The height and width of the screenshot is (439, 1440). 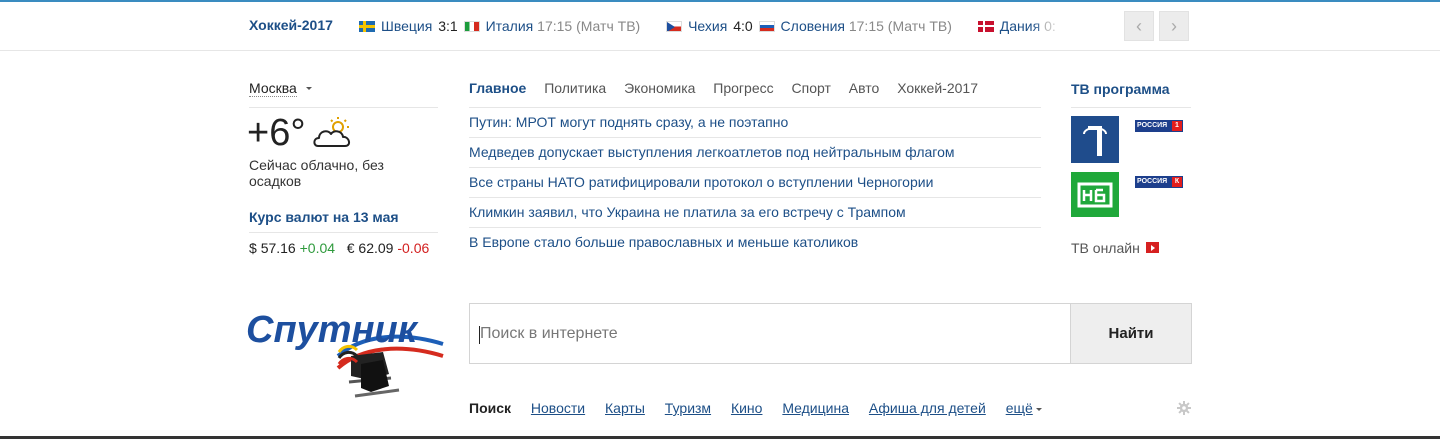 I want to click on match-score: 4:0, so click(x=743, y=26).